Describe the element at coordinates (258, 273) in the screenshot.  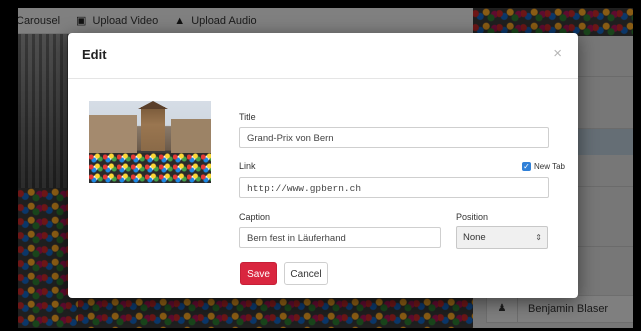
I see `save-button: Save` at that location.